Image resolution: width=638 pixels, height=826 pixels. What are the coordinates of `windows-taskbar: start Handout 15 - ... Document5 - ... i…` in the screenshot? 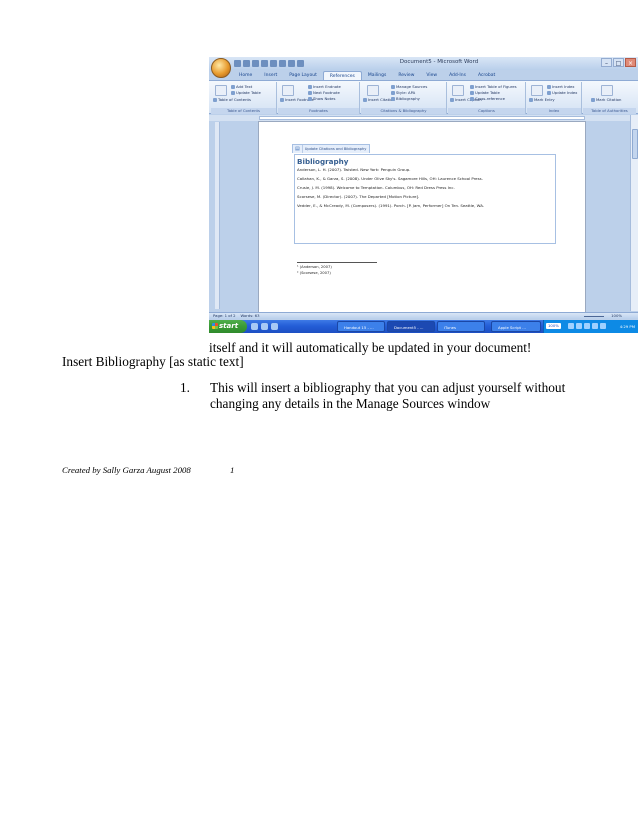 It's located at (423, 326).